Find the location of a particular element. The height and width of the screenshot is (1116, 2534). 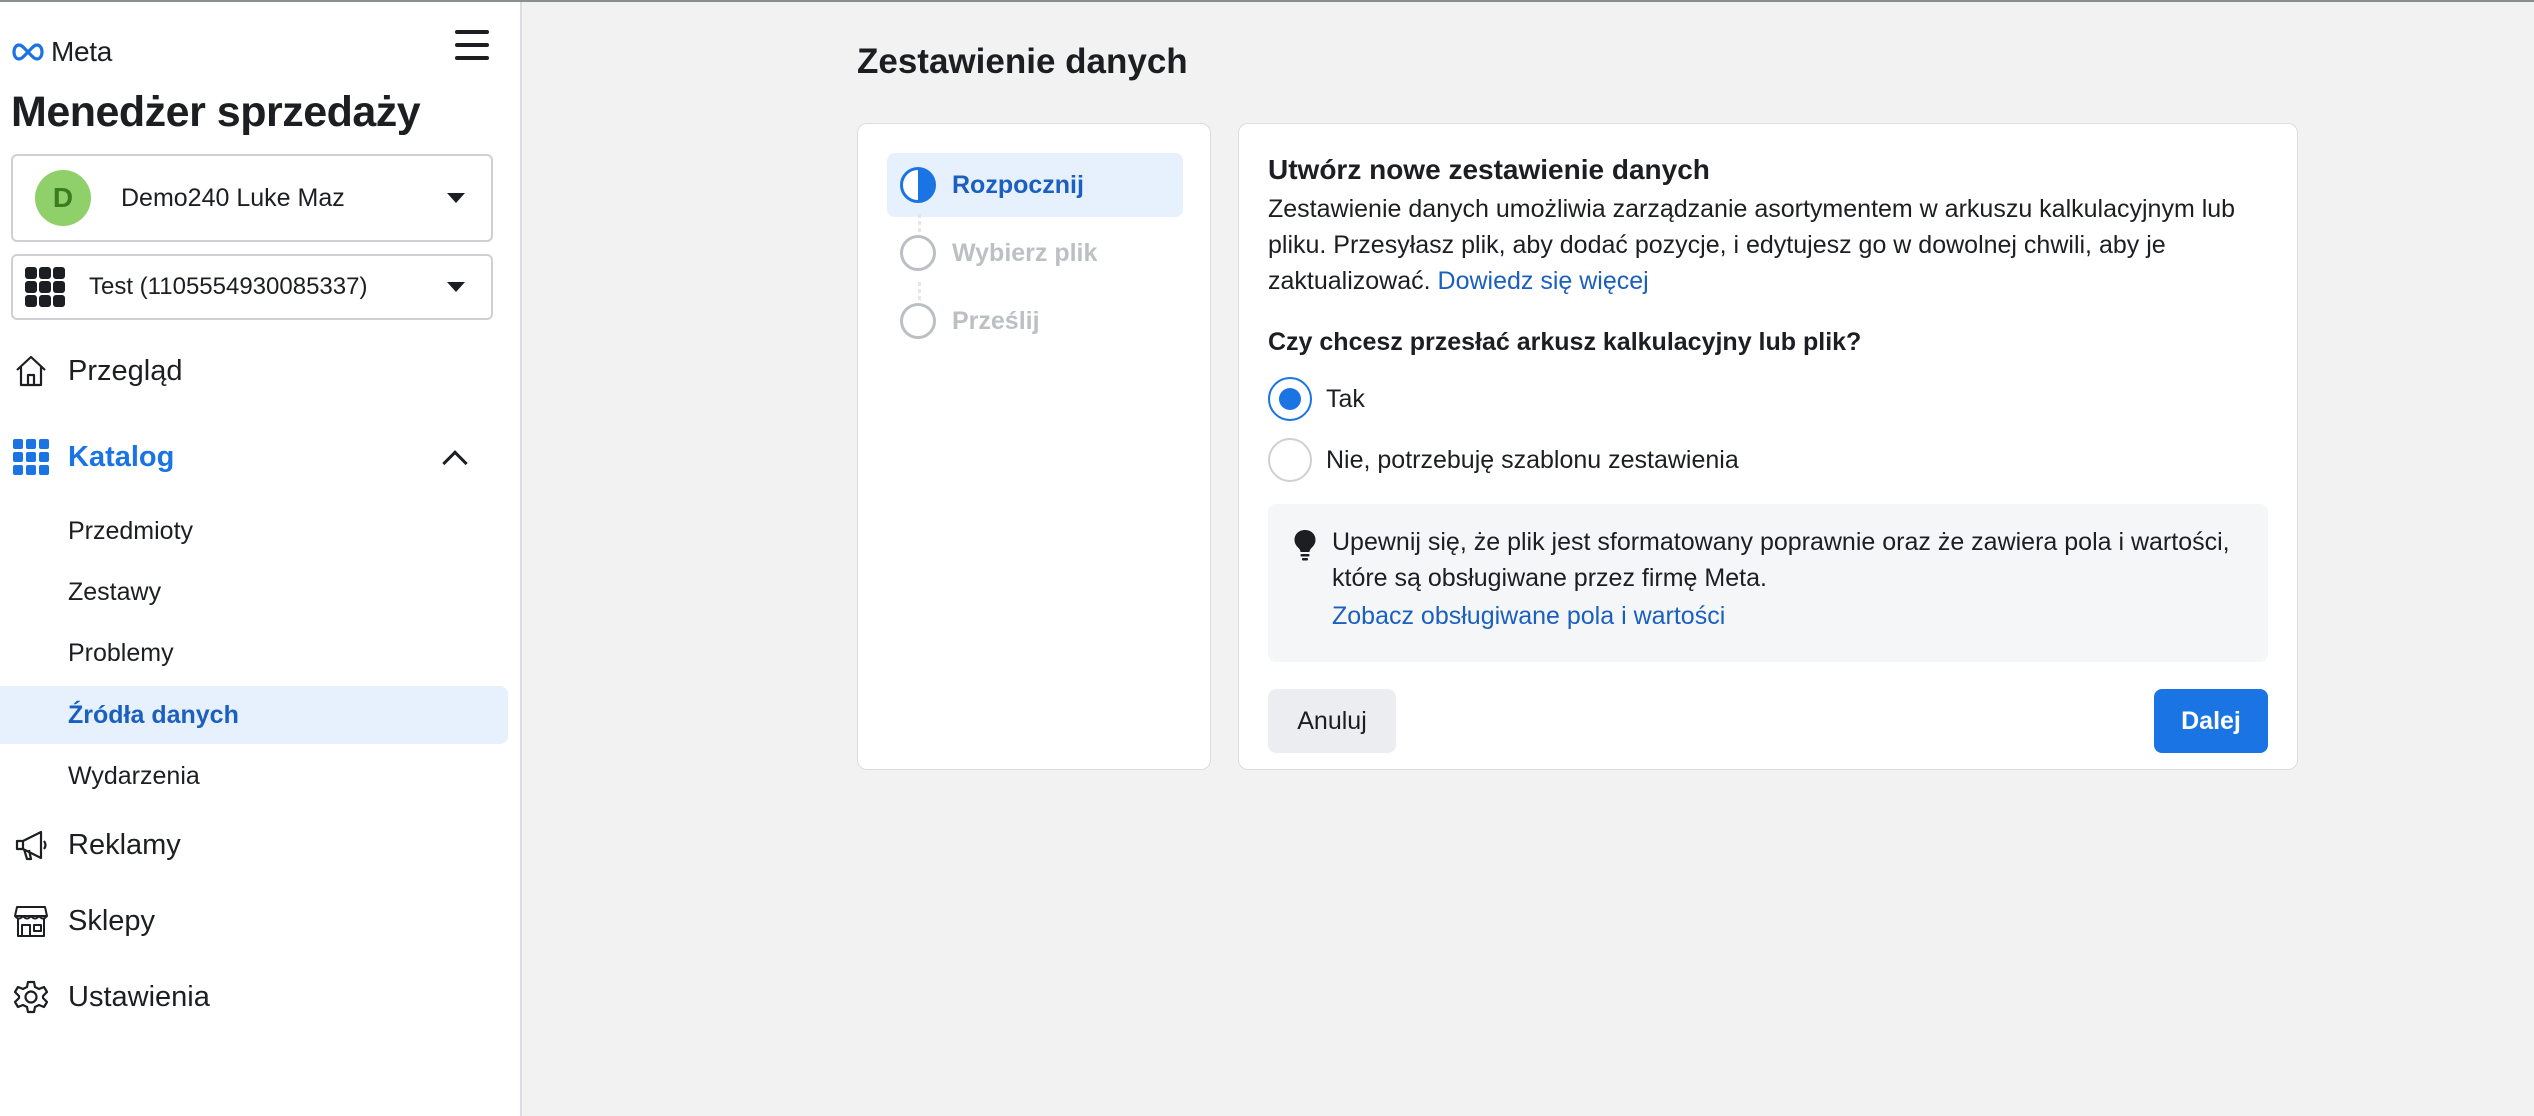

form-title: Utwórz nowe zestawienie danych is located at coordinates (1489, 169).